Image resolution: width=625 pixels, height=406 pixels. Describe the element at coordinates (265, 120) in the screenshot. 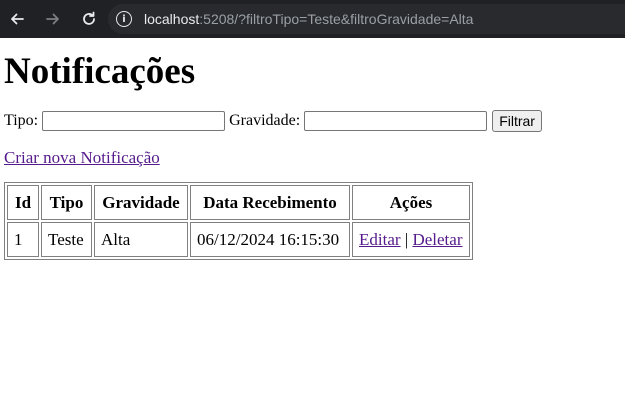

I see `gravidade-label: Gravidade:` at that location.